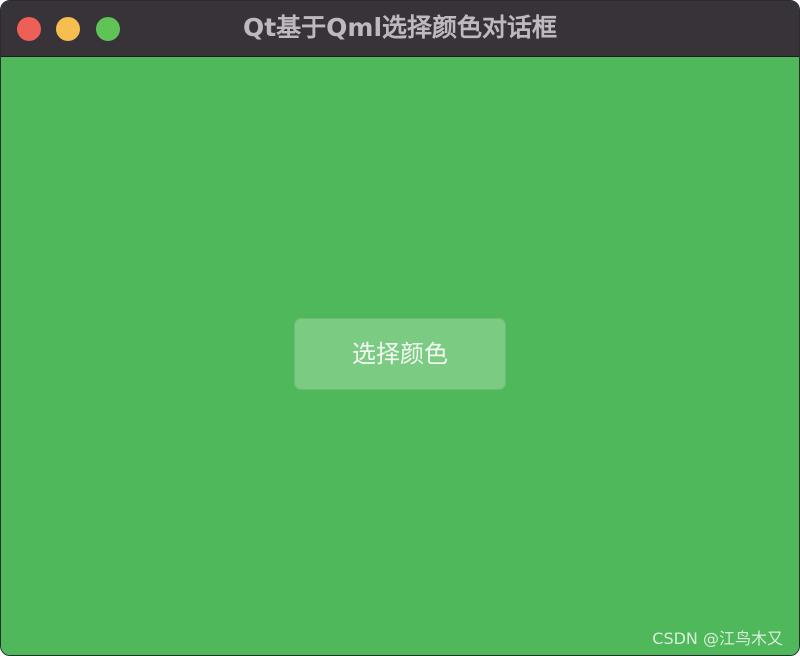  I want to click on choose-color-button: 选择颜色, so click(400, 354).